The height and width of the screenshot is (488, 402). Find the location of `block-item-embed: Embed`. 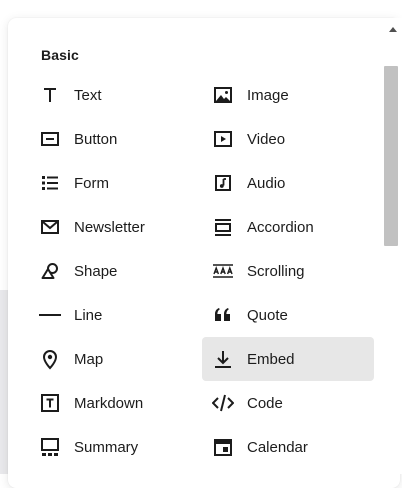

block-item-embed: Embed is located at coordinates (288, 359).